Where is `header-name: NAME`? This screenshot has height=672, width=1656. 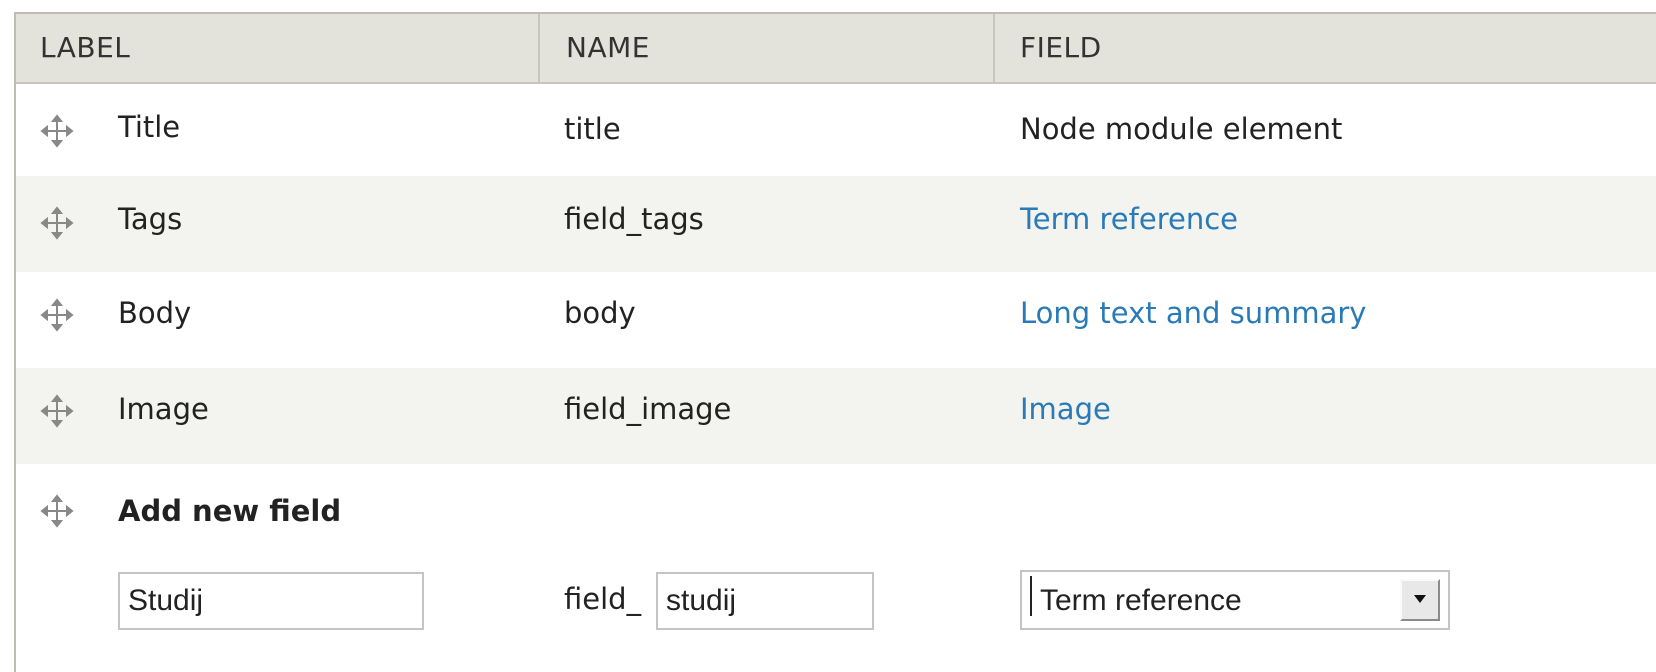 header-name: NAME is located at coordinates (608, 47).